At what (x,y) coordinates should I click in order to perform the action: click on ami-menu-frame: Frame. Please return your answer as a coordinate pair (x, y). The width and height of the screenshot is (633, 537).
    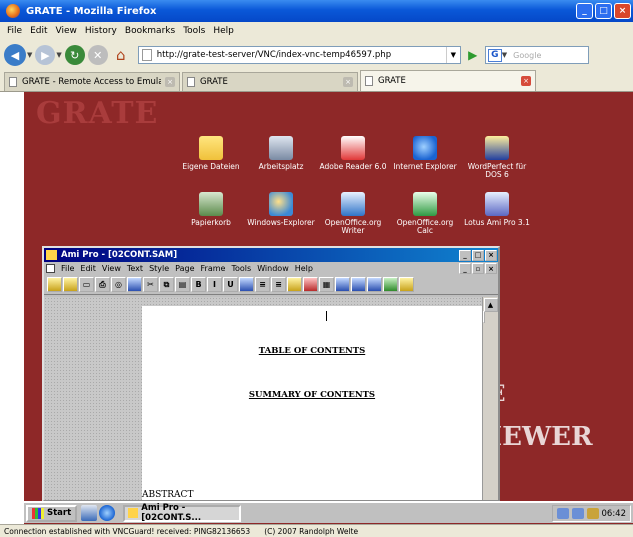
    Looking at the image, I should click on (213, 268).